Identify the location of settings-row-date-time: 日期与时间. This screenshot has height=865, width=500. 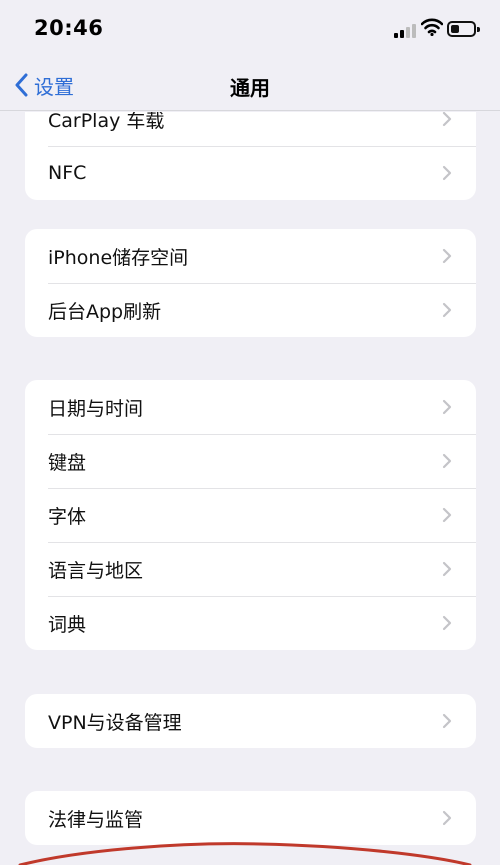
(250, 407).